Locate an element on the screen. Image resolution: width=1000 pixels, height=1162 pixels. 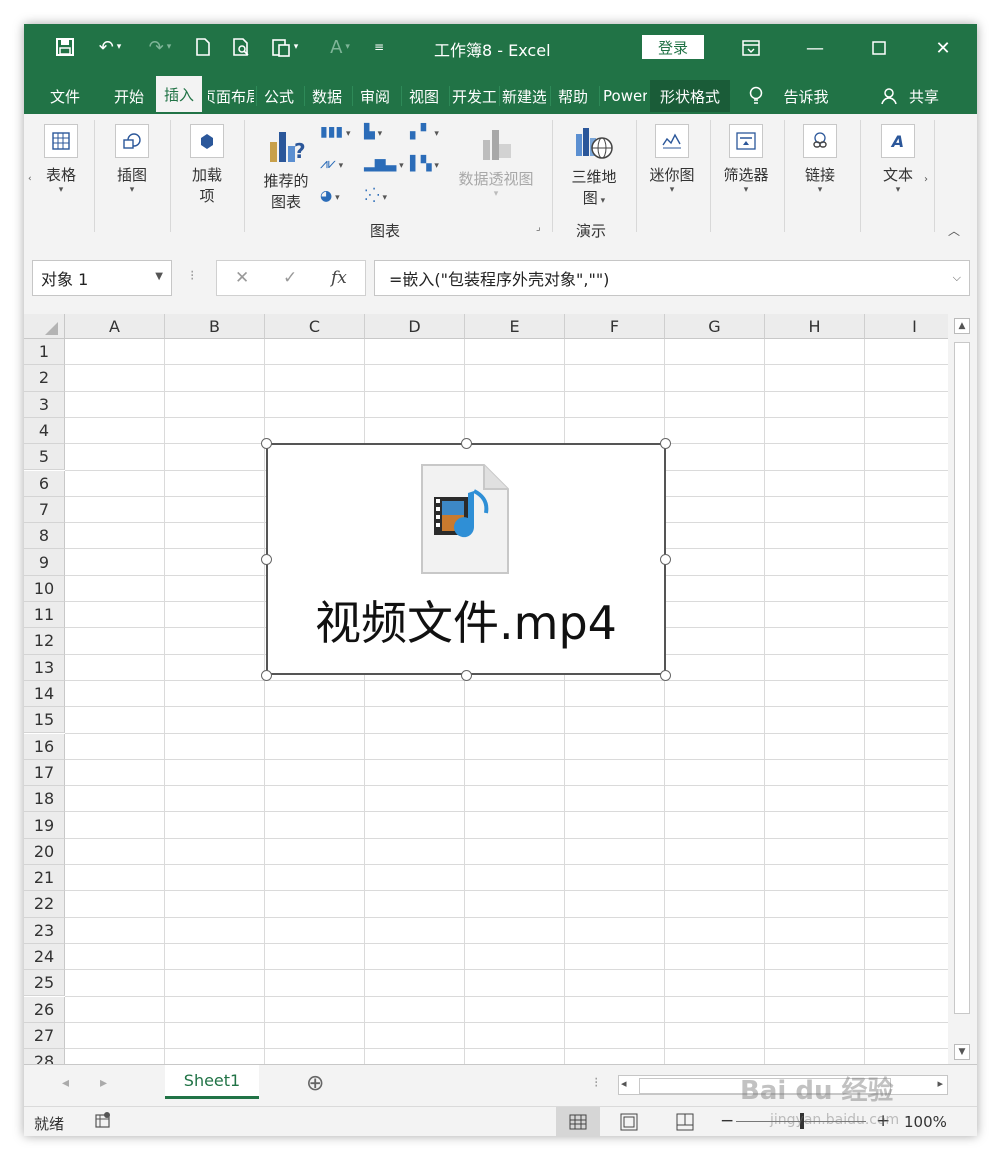
column-header: F is located at coordinates (615, 326).